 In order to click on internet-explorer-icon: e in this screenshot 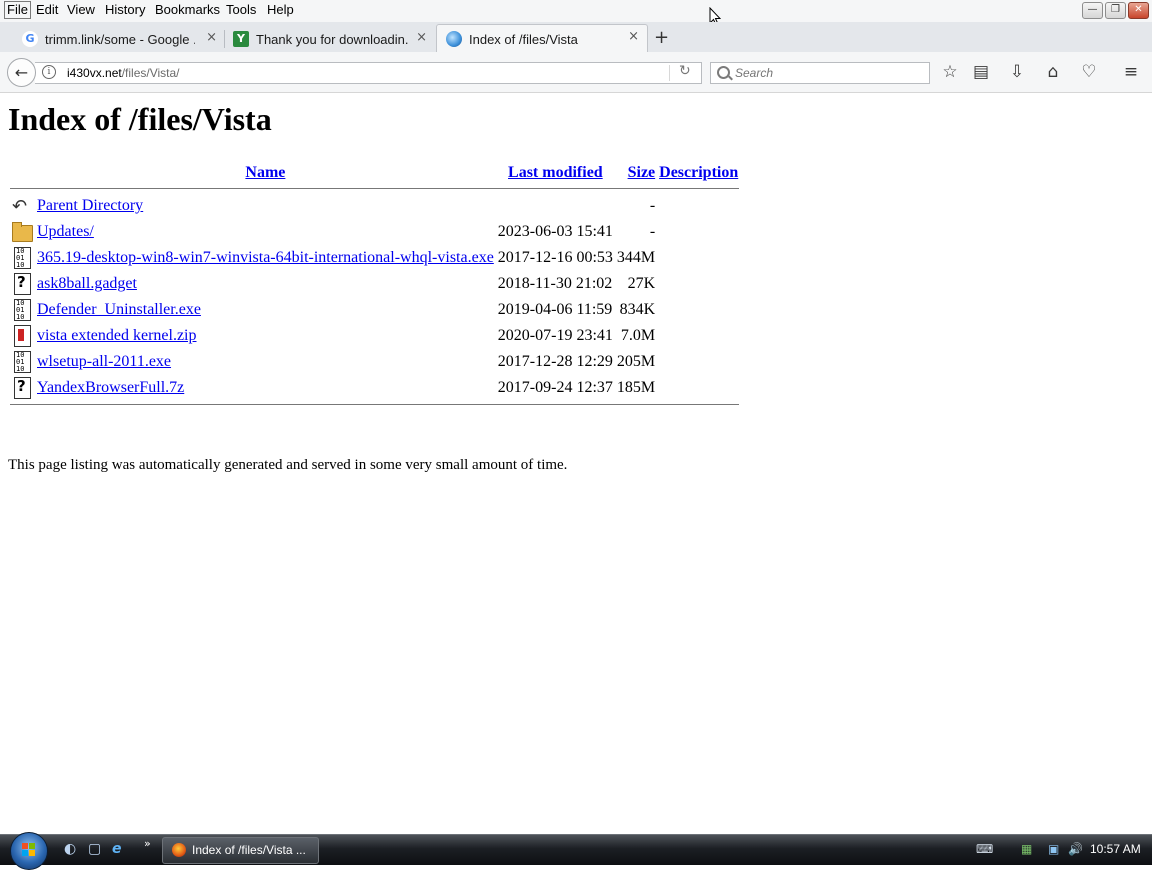, I will do `click(117, 849)`.